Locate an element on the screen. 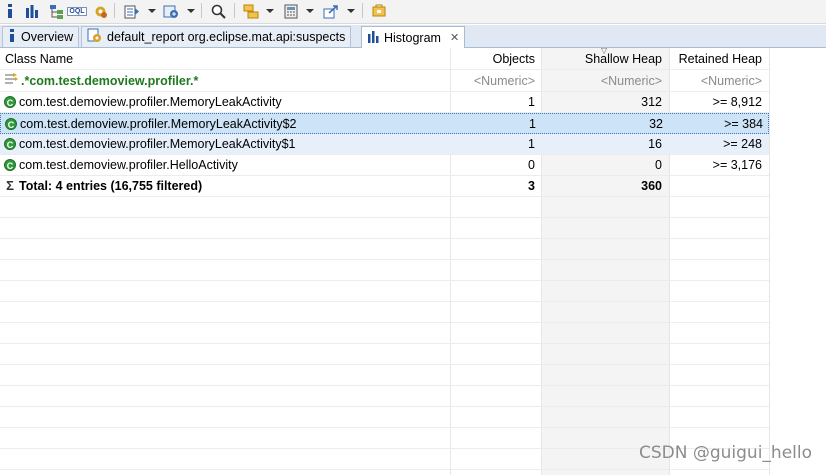  shallow-heap-filter: <Numeric> is located at coordinates (602, 81).